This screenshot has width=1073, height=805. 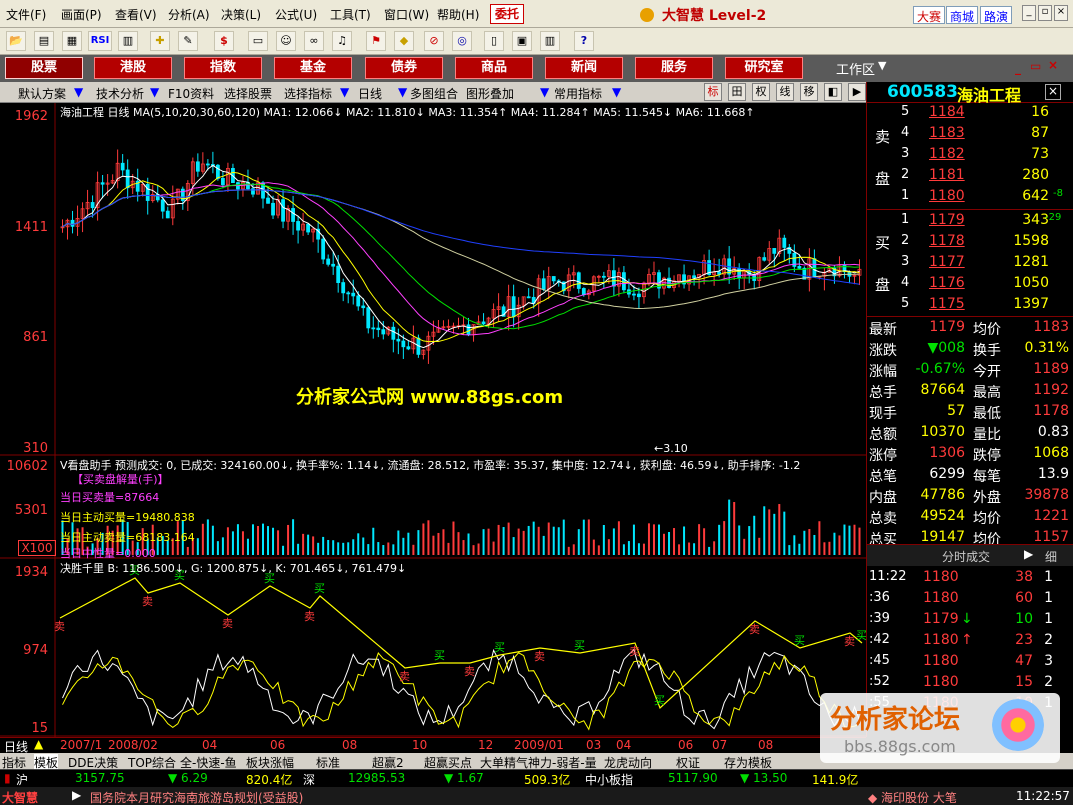 What do you see at coordinates (970, 242) in the screenshot?
I see `buy-level-row: 2 1178 1598` at bounding box center [970, 242].